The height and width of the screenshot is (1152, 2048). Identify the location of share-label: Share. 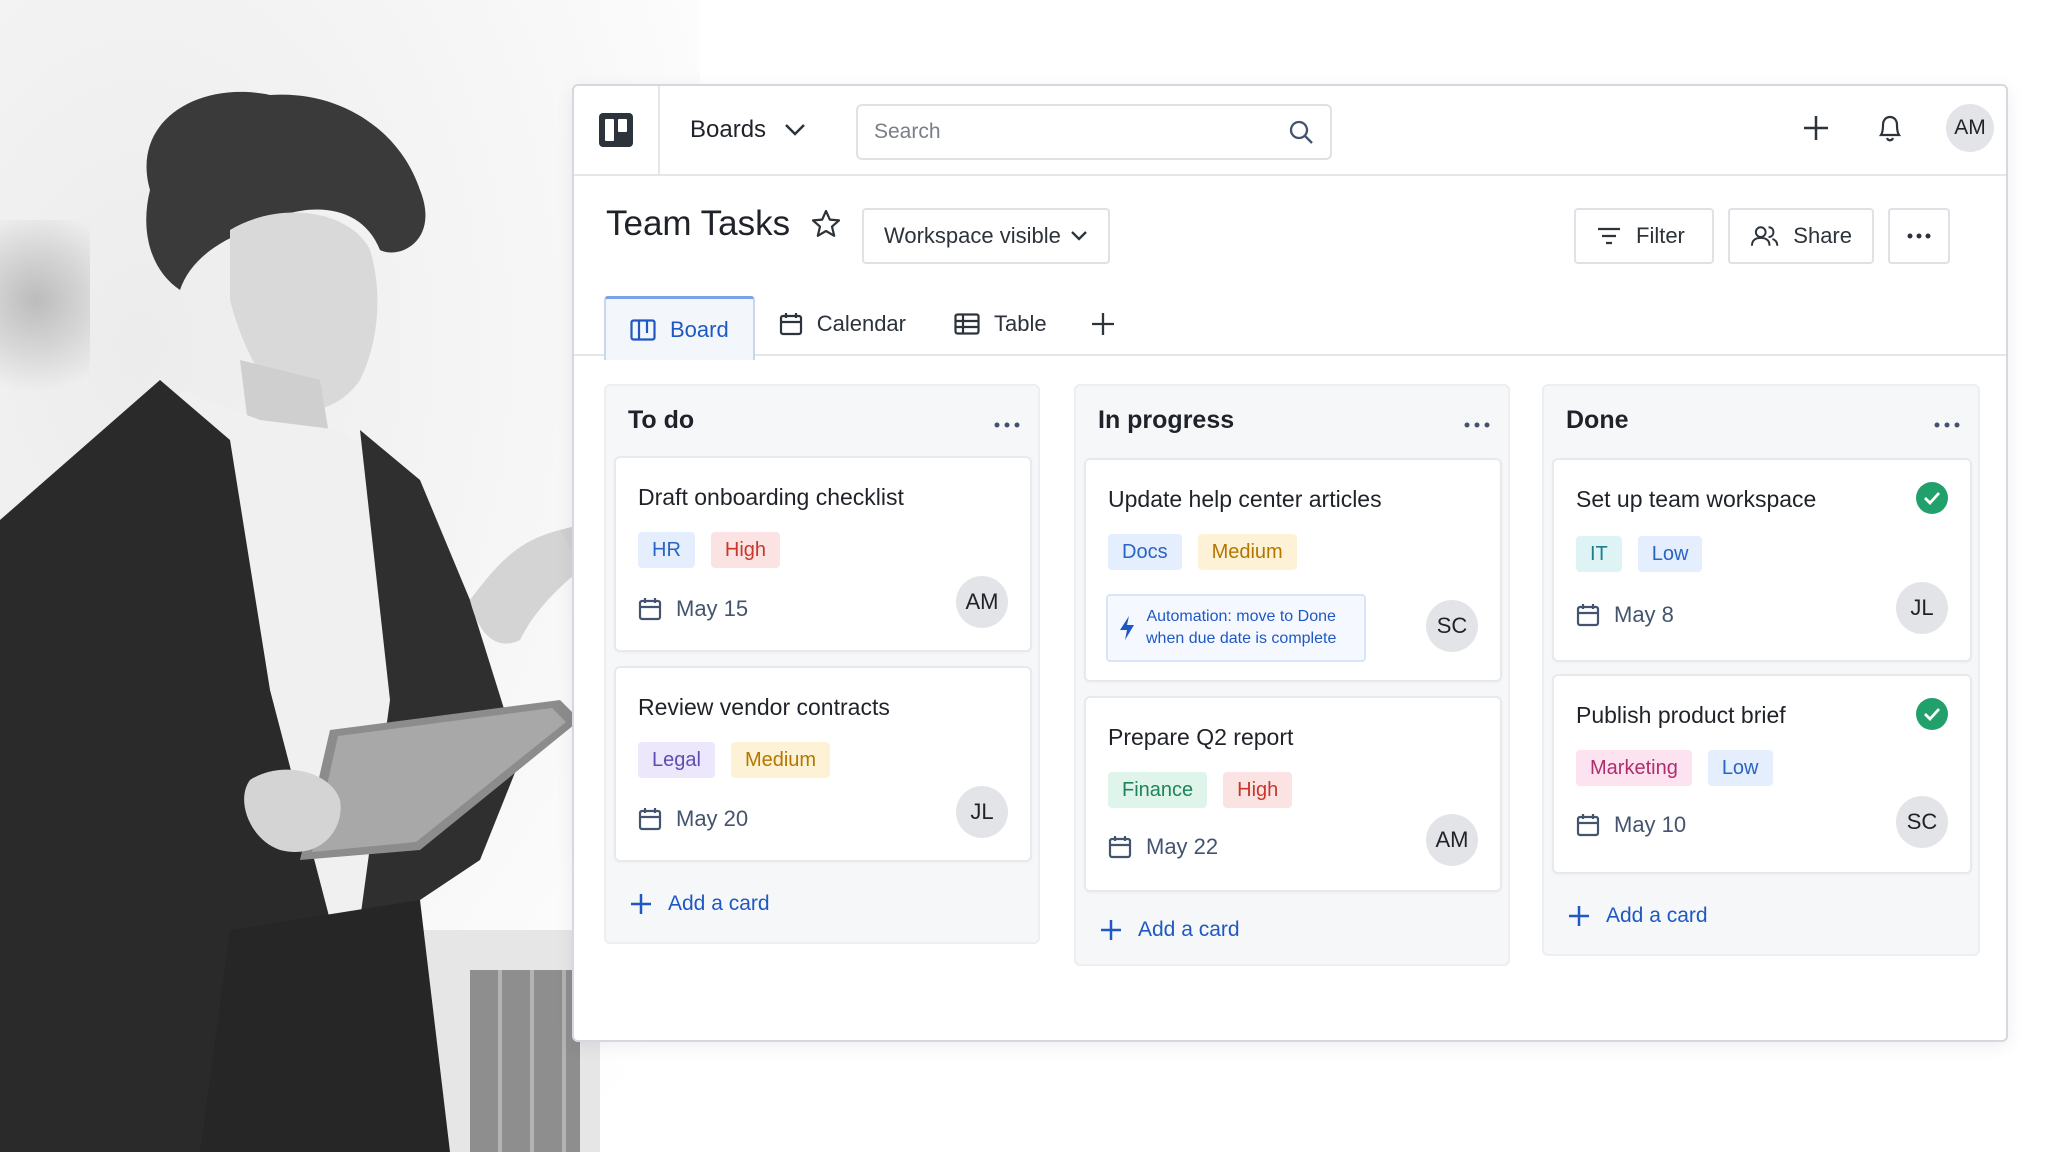
(1822, 235).